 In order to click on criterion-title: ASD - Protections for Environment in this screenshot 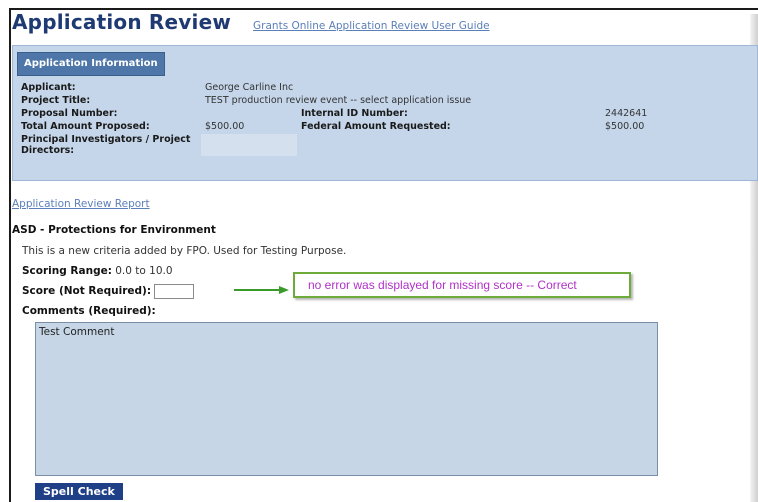, I will do `click(114, 230)`.